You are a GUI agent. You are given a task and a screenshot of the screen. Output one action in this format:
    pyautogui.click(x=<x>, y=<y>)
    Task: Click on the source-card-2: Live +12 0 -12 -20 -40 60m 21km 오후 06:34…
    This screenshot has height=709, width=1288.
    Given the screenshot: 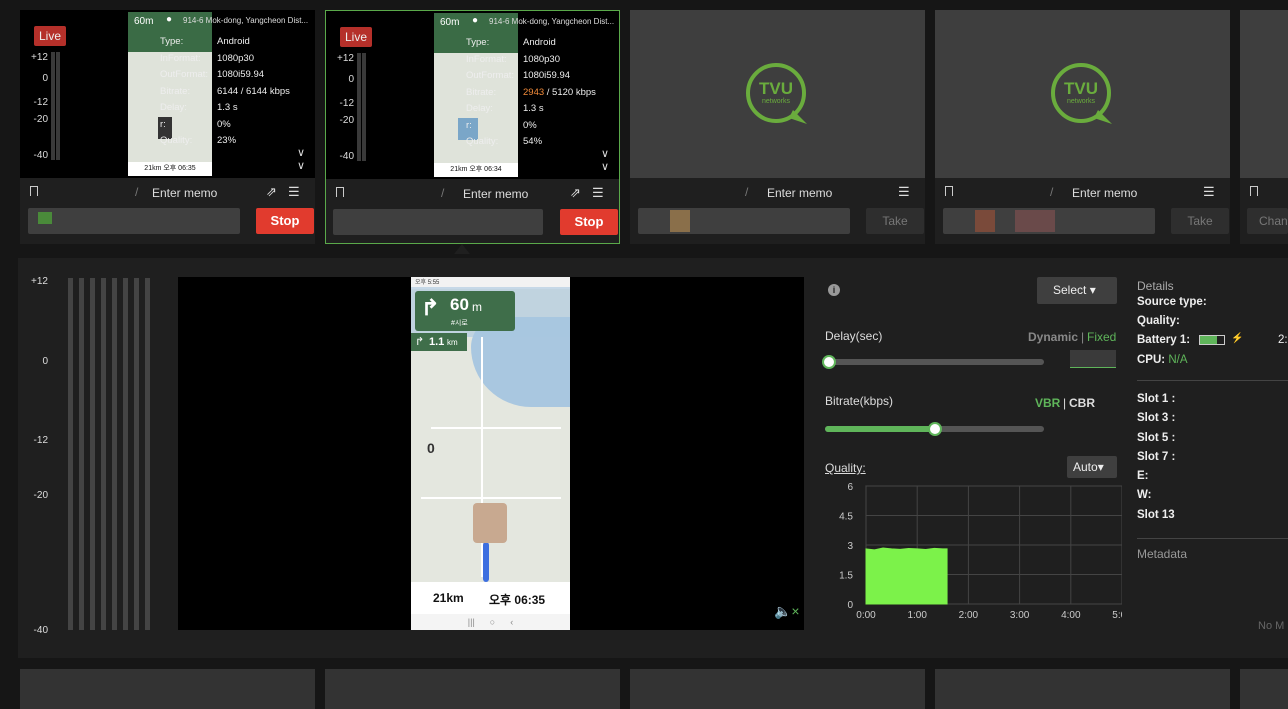 What is the action you would take?
    pyautogui.click(x=472, y=127)
    